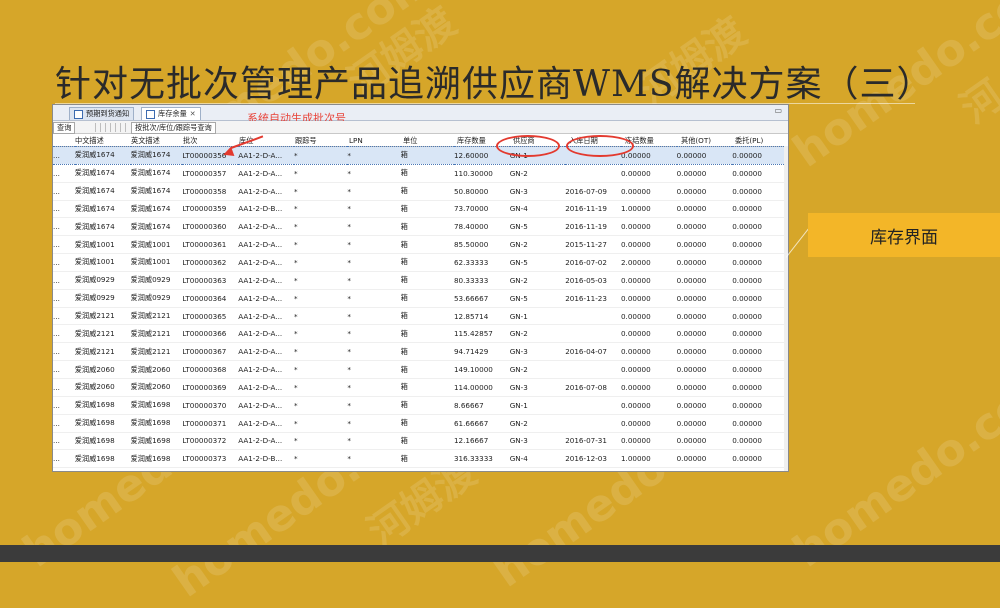  What do you see at coordinates (102, 298) in the screenshot?
I see `table-cell: 爱润威0929` at bounding box center [102, 298].